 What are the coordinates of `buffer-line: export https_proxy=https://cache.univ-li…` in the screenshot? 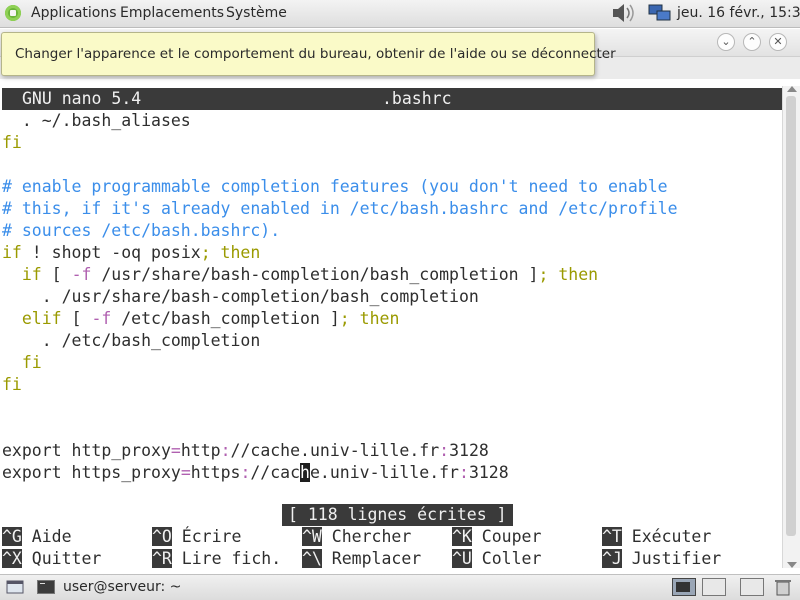 It's located at (255, 473).